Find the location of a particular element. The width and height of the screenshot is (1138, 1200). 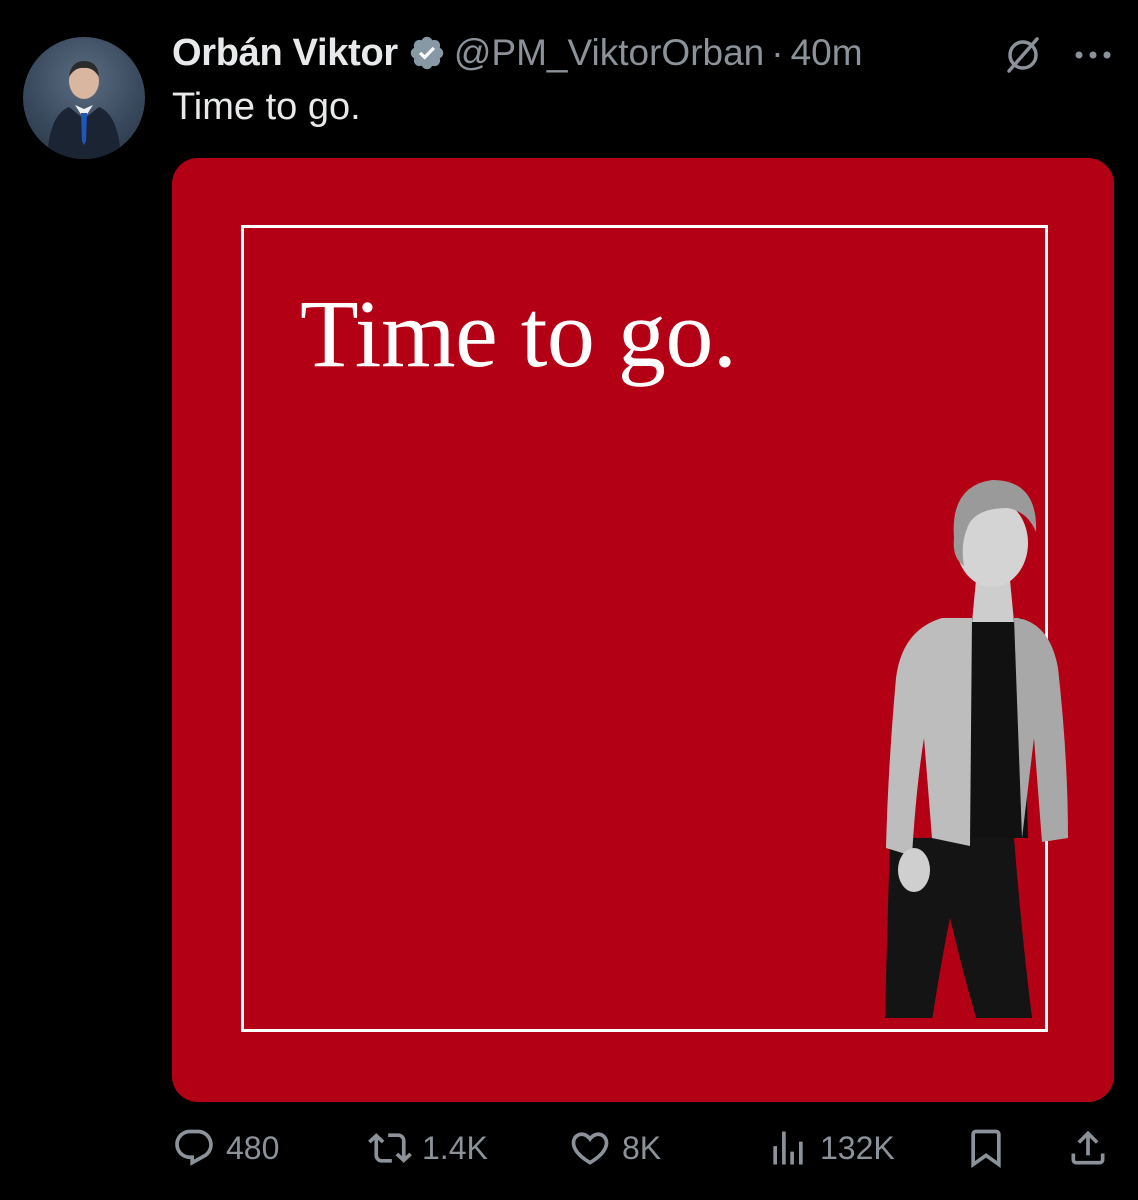

grok-icon is located at coordinates (1023, 55).